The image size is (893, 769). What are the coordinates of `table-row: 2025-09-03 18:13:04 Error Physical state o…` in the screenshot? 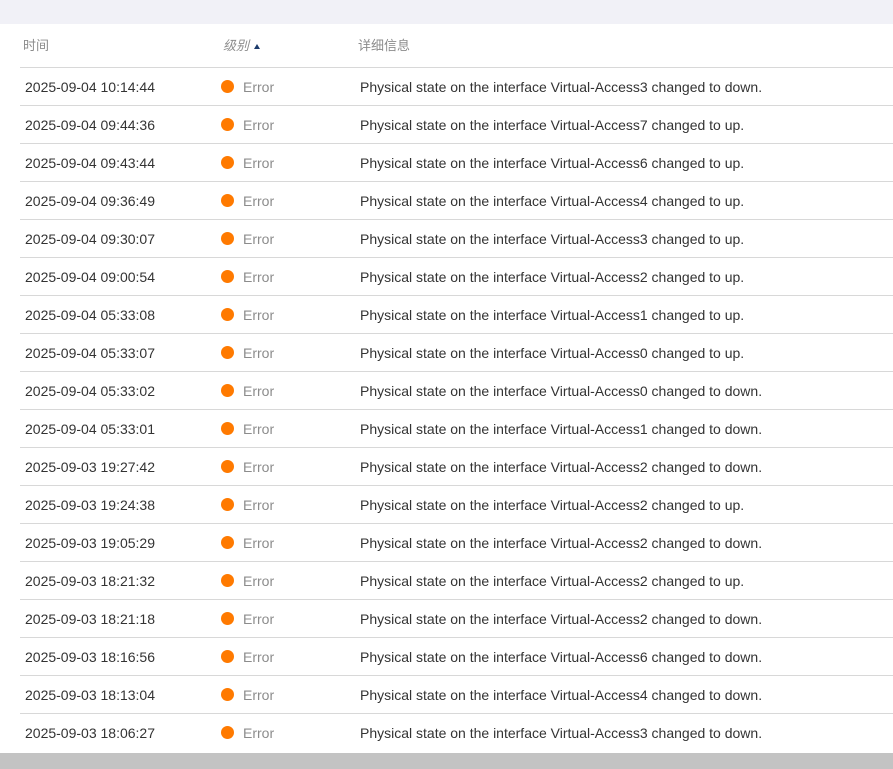 It's located at (456, 695).